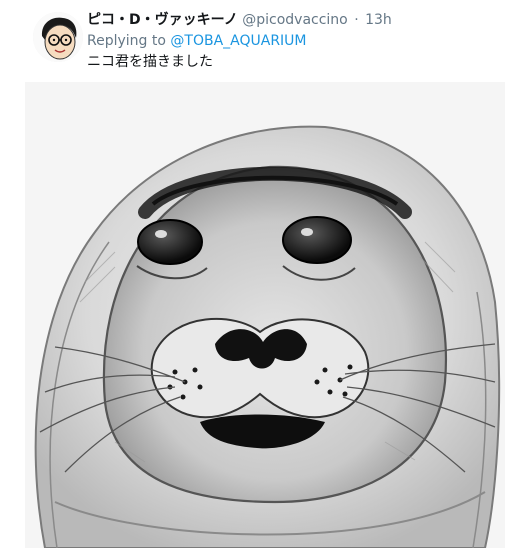  What do you see at coordinates (162, 20) in the screenshot?
I see `display-name: ピコ・D・ヴァッキーノ` at bounding box center [162, 20].